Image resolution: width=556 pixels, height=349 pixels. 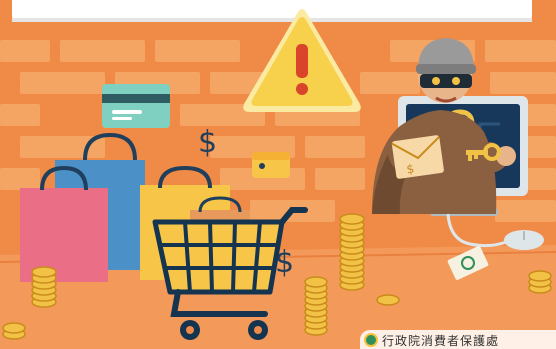 What do you see at coordinates (136, 106) in the screenshot?
I see `credit-card-icon` at bounding box center [136, 106].